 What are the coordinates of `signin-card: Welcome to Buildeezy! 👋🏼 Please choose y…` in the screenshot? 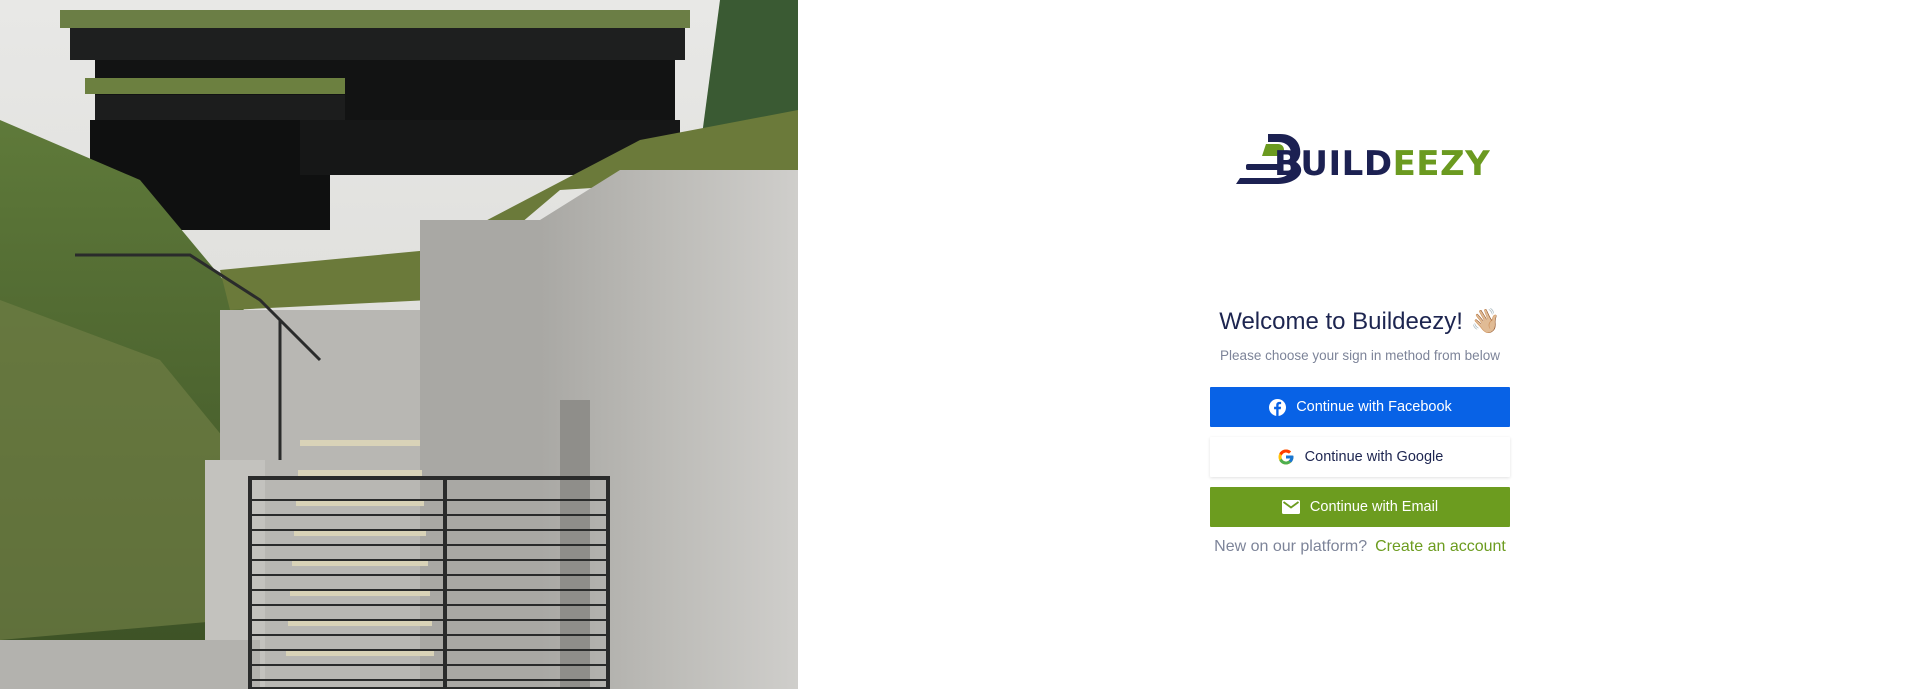 It's located at (1360, 429).